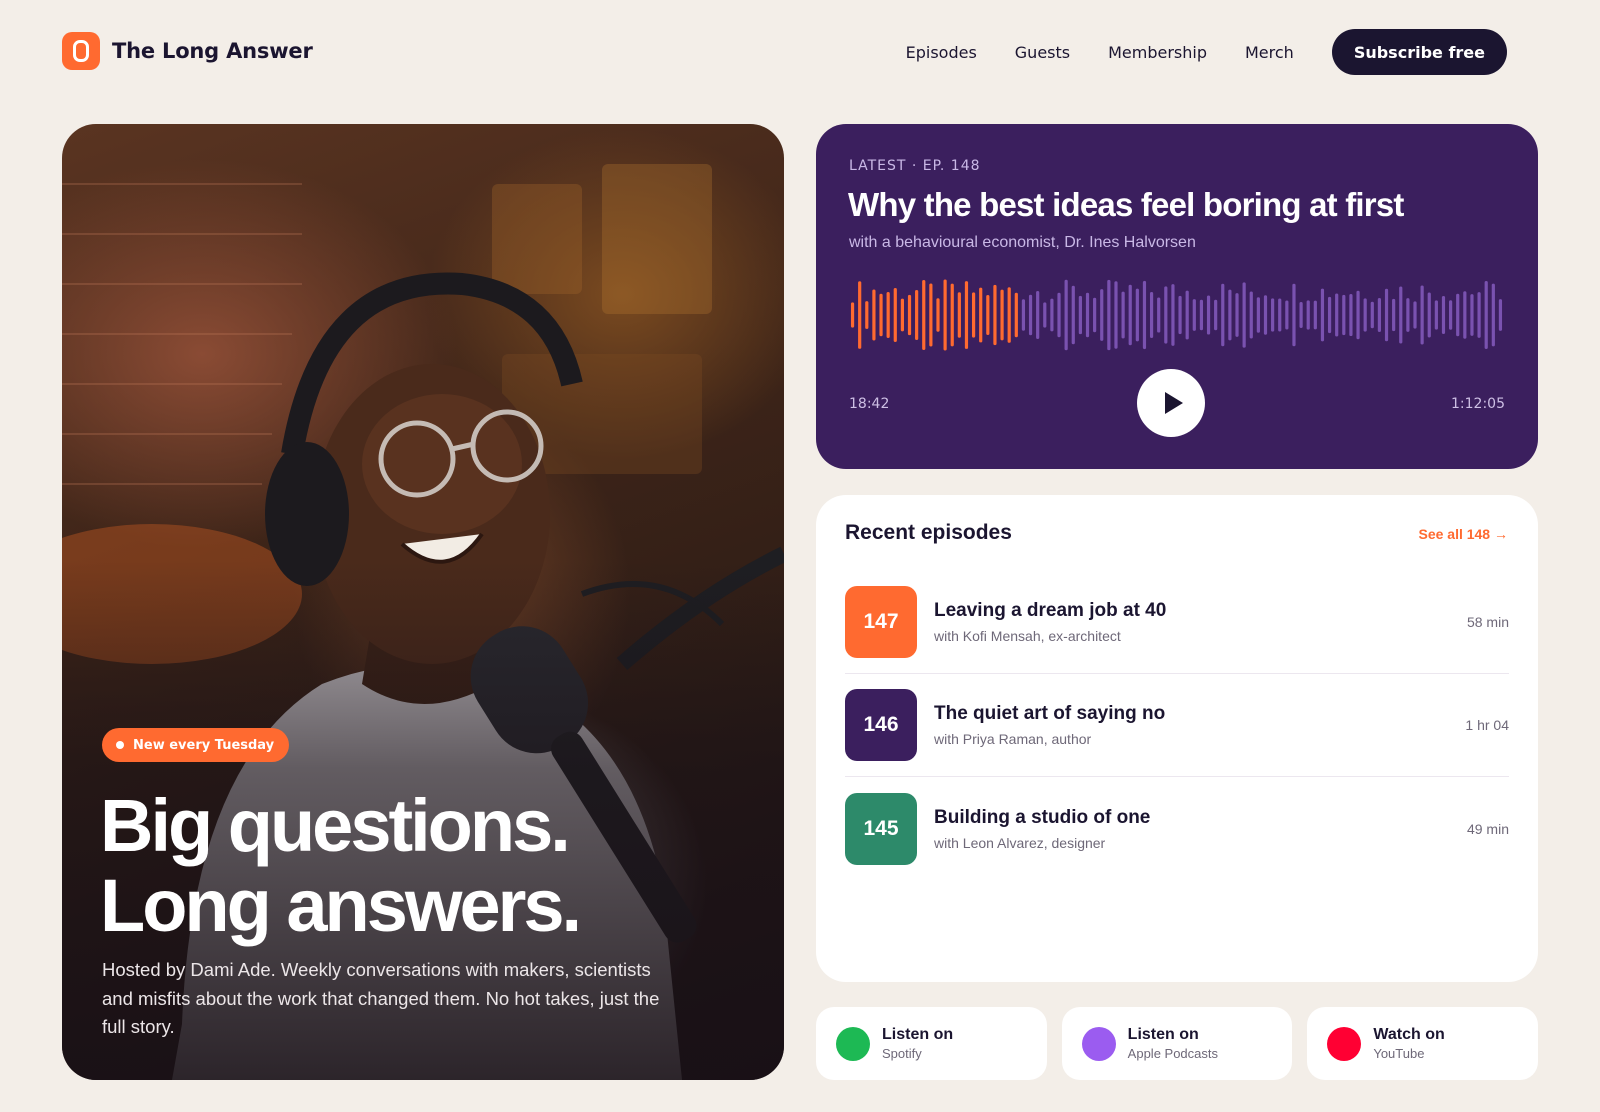 The height and width of the screenshot is (1112, 1600). What do you see at coordinates (341, 905) in the screenshot?
I see `hero-title-line-2: Long answers.` at bounding box center [341, 905].